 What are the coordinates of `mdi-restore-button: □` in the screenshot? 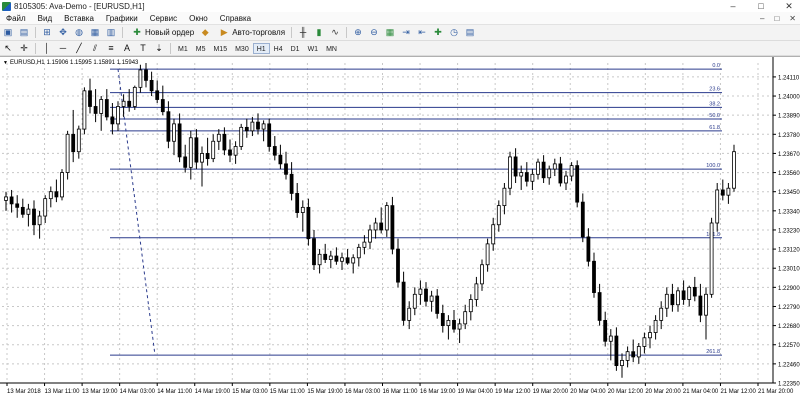 It's located at (776, 18).